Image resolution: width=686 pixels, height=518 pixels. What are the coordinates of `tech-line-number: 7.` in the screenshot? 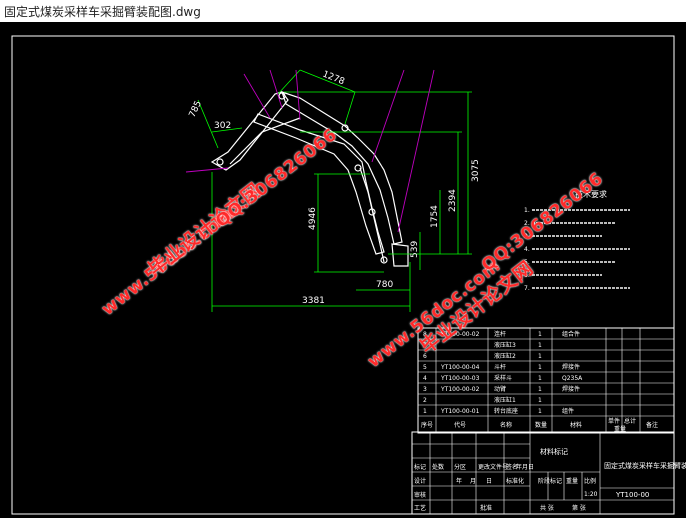 It's located at (527, 288).